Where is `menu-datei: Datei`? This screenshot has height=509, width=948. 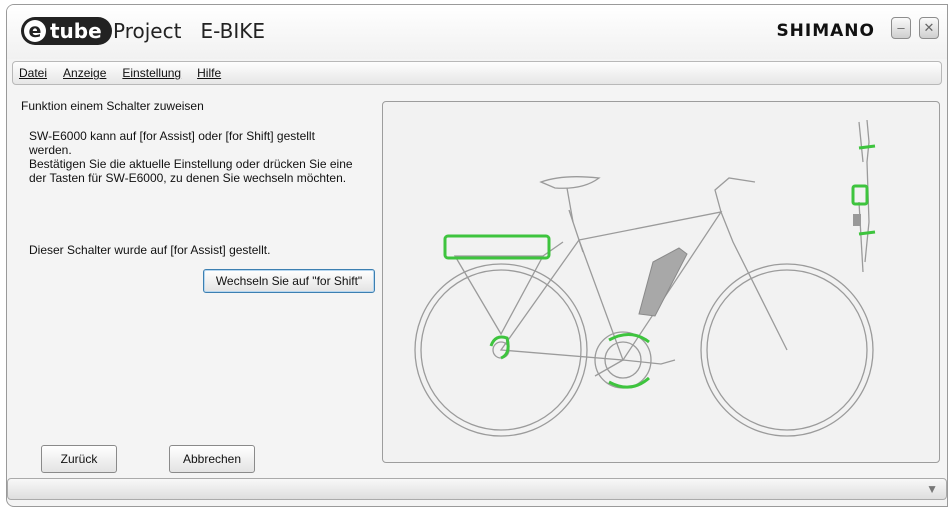
menu-datei: Datei is located at coordinates (33, 73).